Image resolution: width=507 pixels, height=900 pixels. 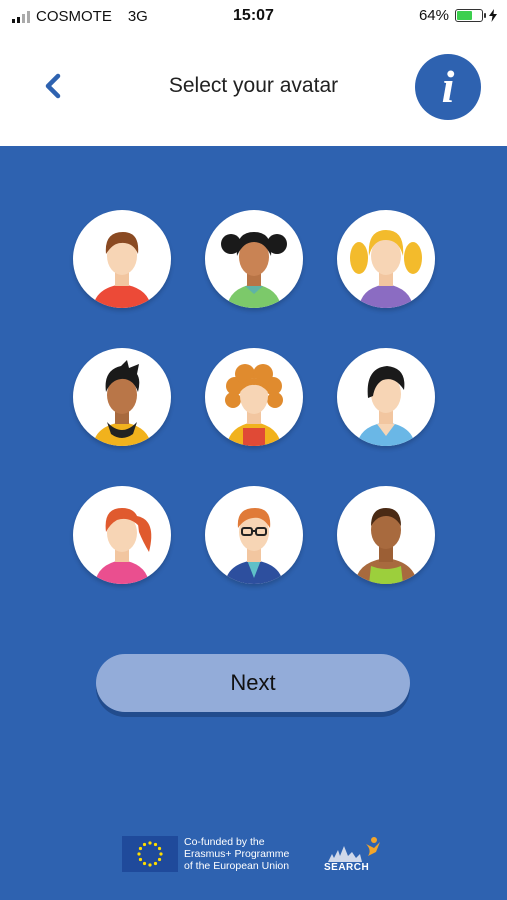 I want to click on info-icon: i, so click(x=448, y=86).